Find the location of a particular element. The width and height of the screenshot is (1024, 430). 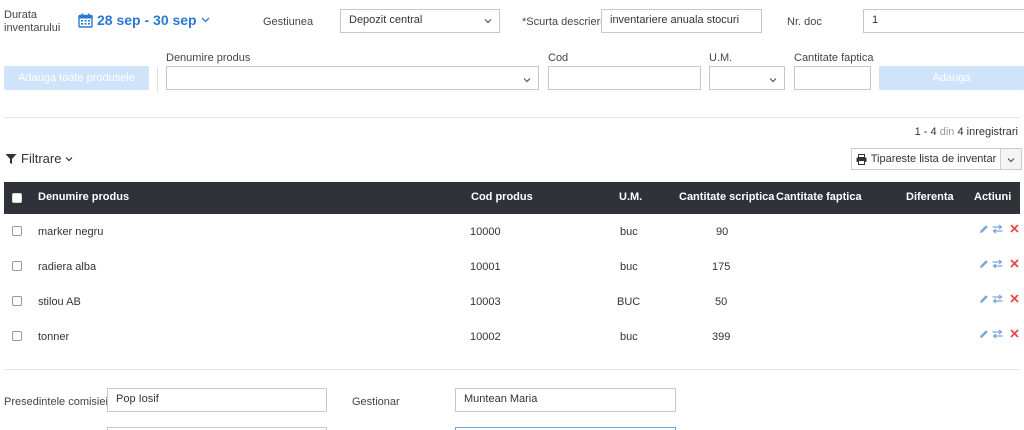

header-scriptic: Cantitate scriptica is located at coordinates (726, 197).